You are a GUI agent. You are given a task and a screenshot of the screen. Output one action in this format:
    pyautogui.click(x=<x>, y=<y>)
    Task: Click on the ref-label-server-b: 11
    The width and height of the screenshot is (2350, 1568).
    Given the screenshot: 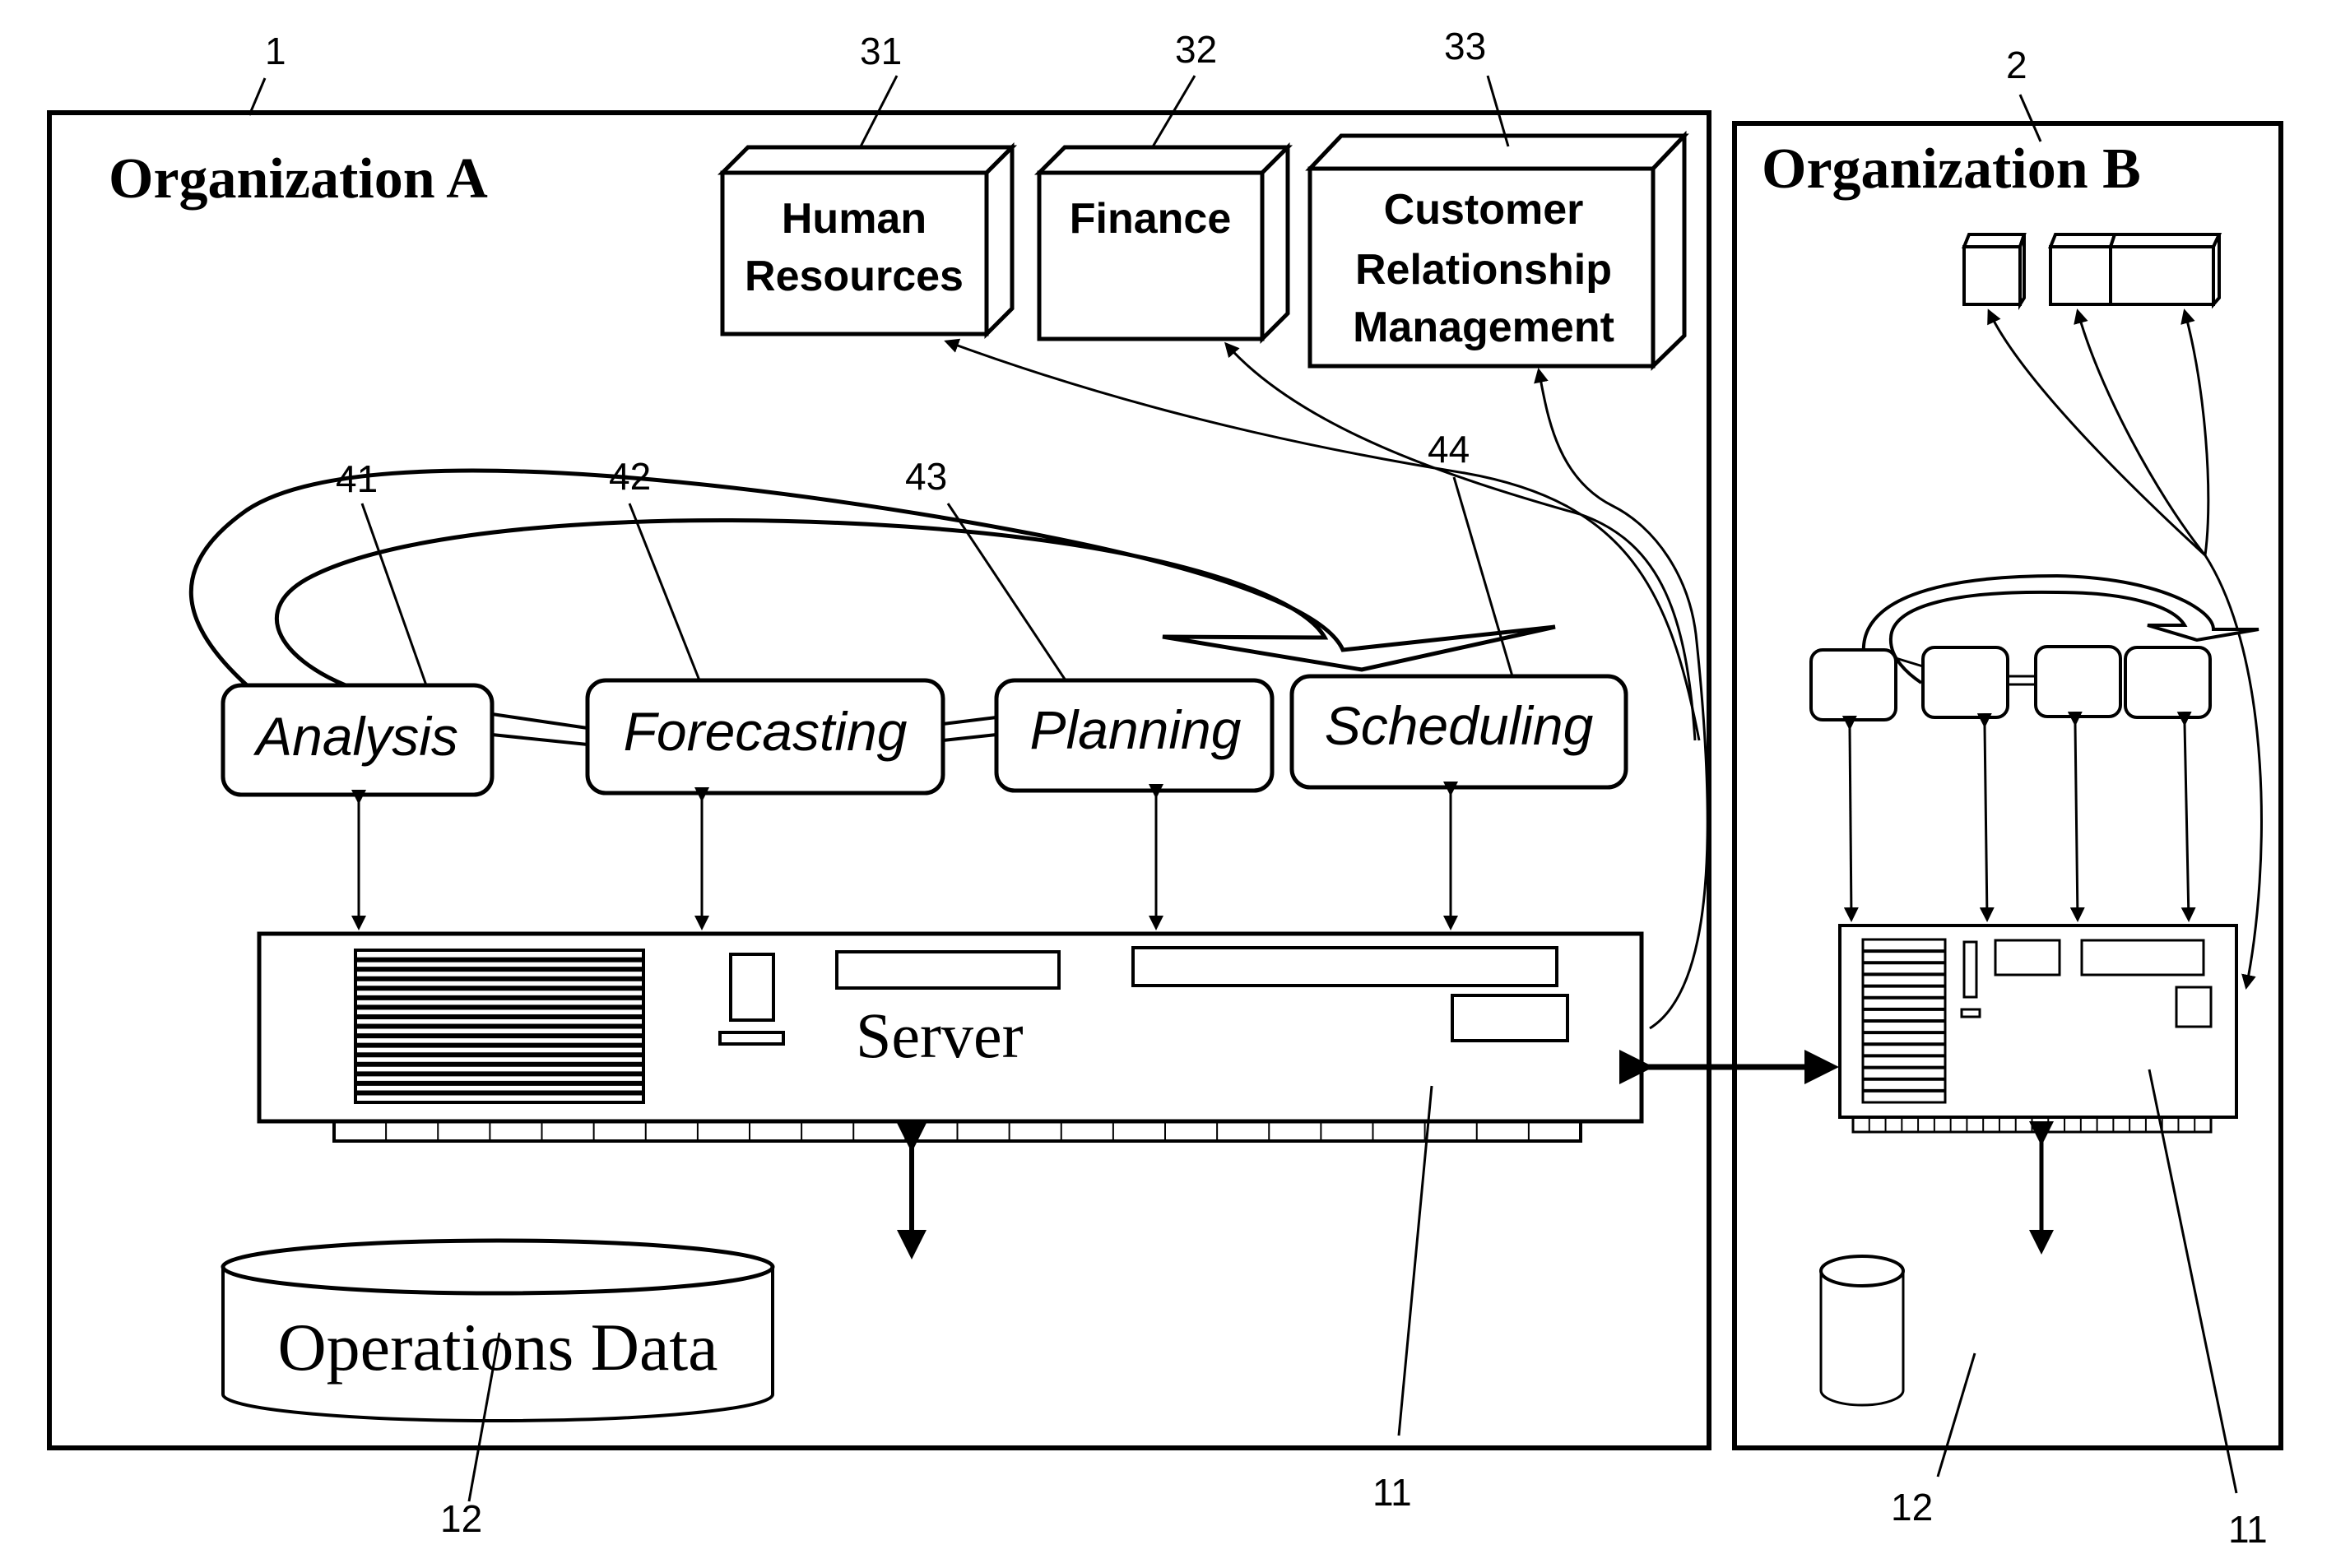 What is the action you would take?
    pyautogui.click(x=2248, y=1529)
    